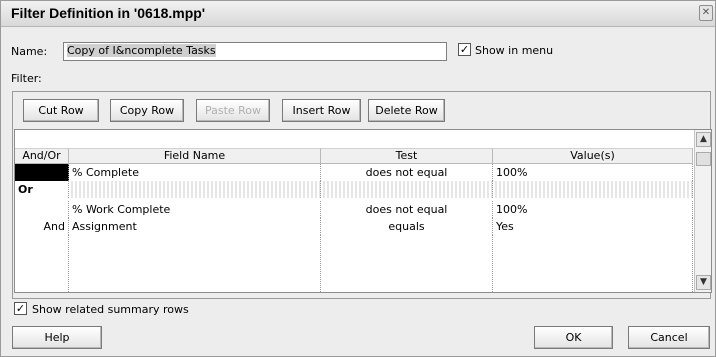 The width and height of the screenshot is (716, 357). What do you see at coordinates (195, 226) in the screenshot?
I see `field-cell: Assignment` at bounding box center [195, 226].